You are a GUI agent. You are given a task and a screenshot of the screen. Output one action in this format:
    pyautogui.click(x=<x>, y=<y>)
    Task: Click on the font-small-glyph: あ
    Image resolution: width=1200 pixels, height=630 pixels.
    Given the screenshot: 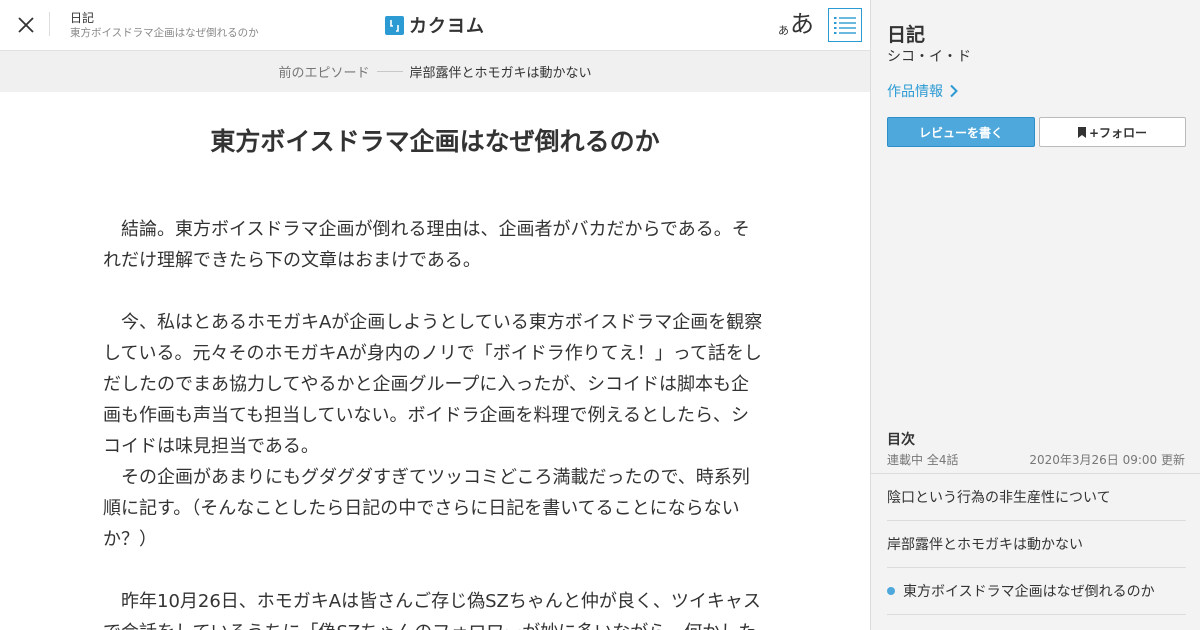 What is the action you would take?
    pyautogui.click(x=783, y=30)
    